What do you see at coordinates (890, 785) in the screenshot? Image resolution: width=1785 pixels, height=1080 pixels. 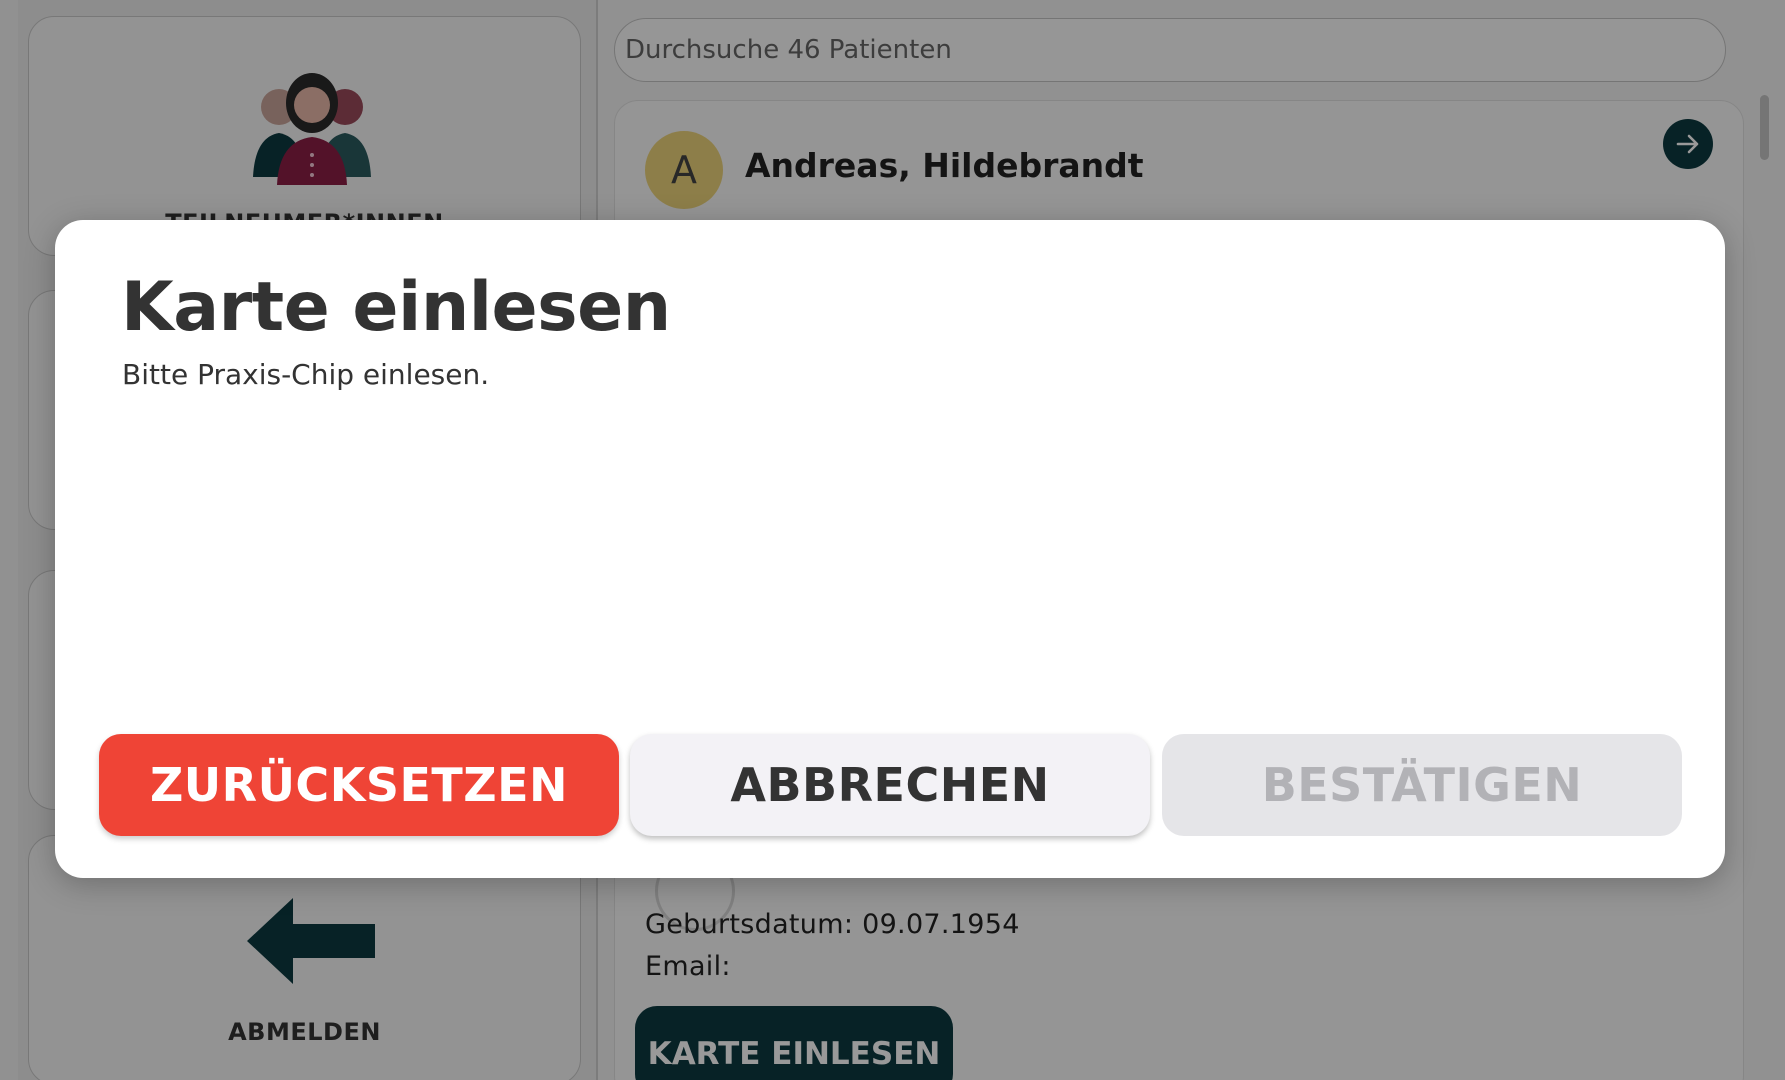 I see `cancel-button: ABBRECHEN` at bounding box center [890, 785].